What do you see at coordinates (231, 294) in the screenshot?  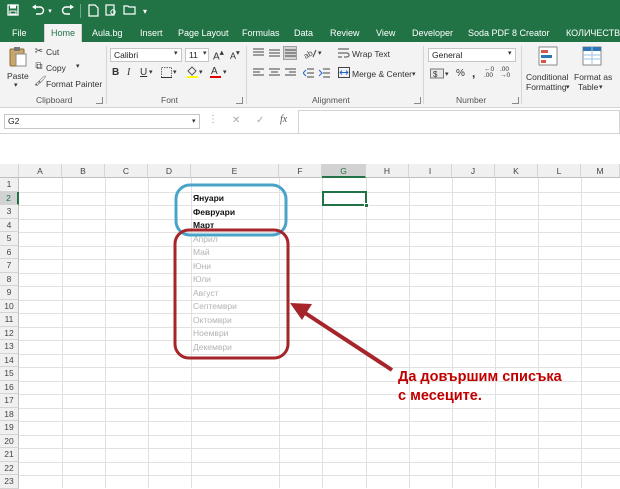 I see `autofill-preview-highlight` at bounding box center [231, 294].